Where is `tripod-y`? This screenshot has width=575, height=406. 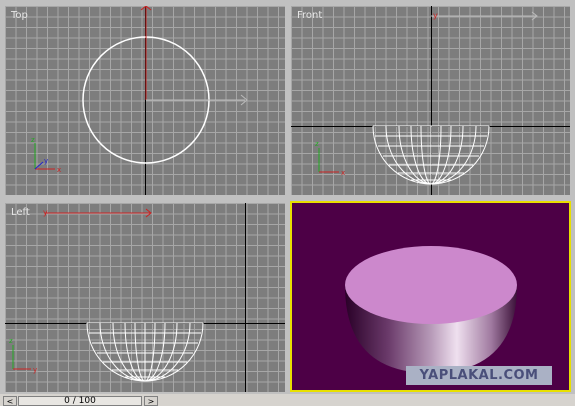 tripod-y is located at coordinates (39, 165).